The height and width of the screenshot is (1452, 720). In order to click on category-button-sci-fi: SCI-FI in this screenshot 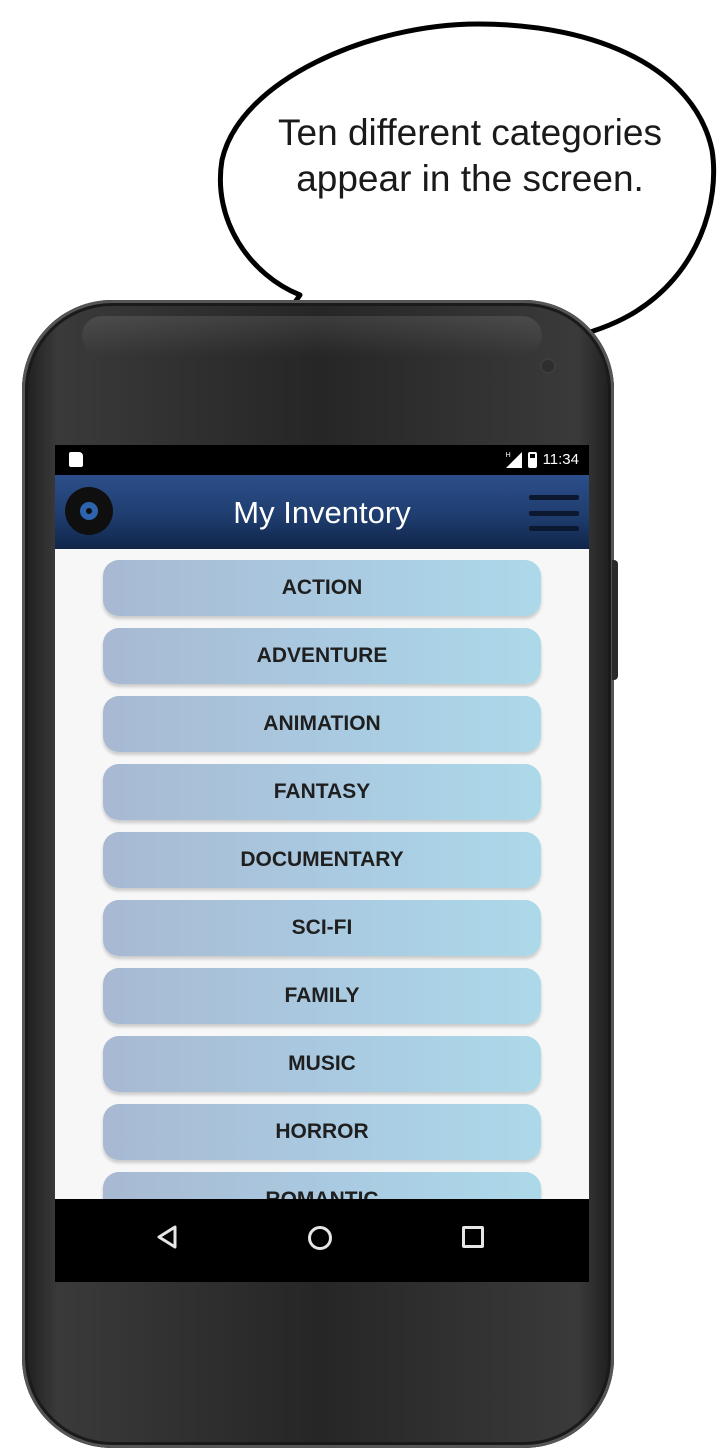, I will do `click(322, 928)`.